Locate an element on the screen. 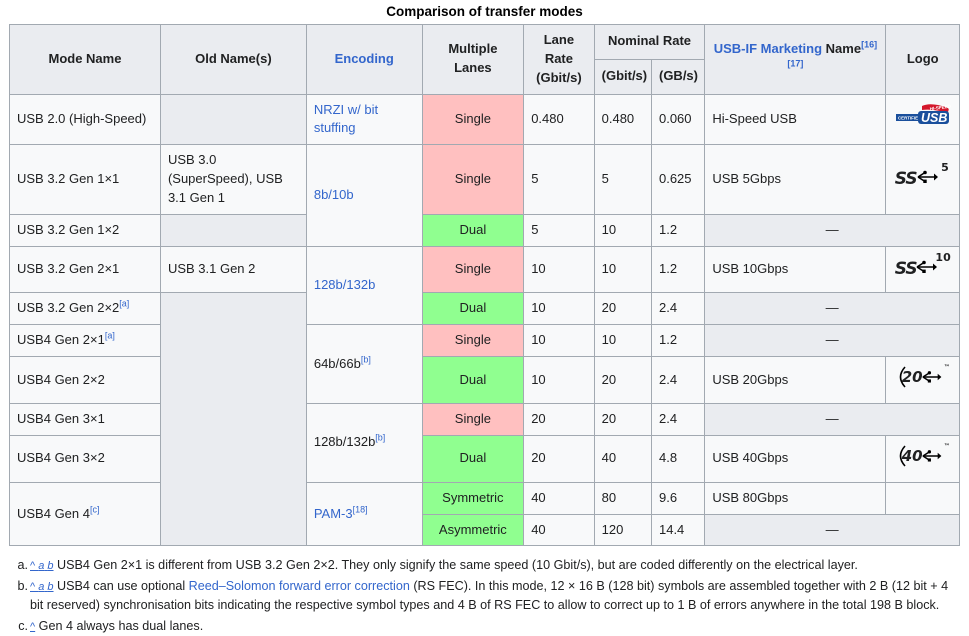  cell-logo: SS 10 is located at coordinates (922, 269).